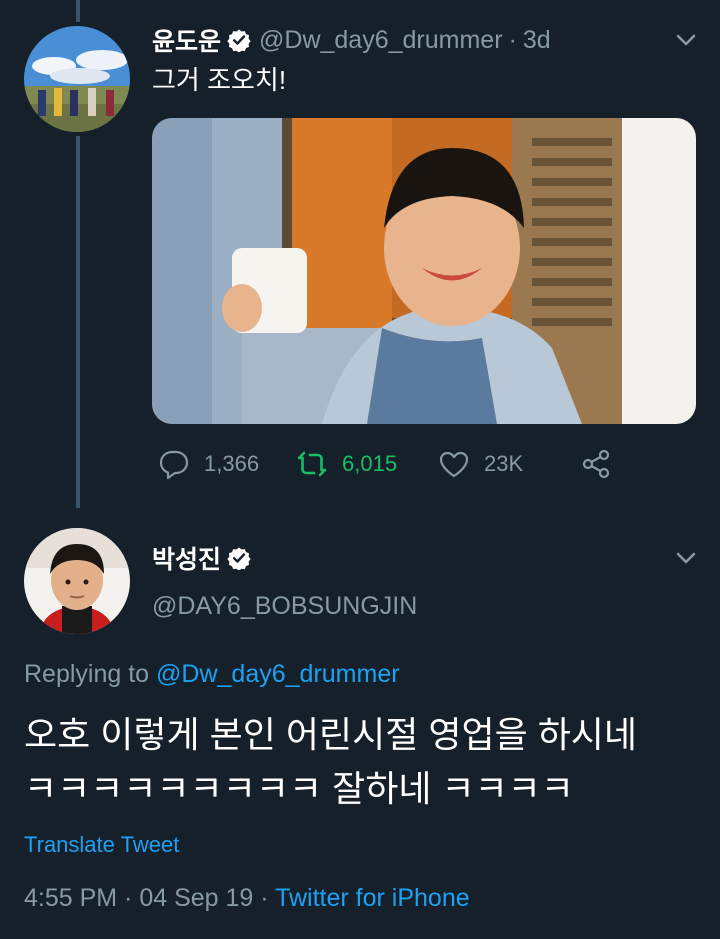 The image size is (720, 939). Describe the element at coordinates (596, 464) in the screenshot. I see `share-icon` at that location.